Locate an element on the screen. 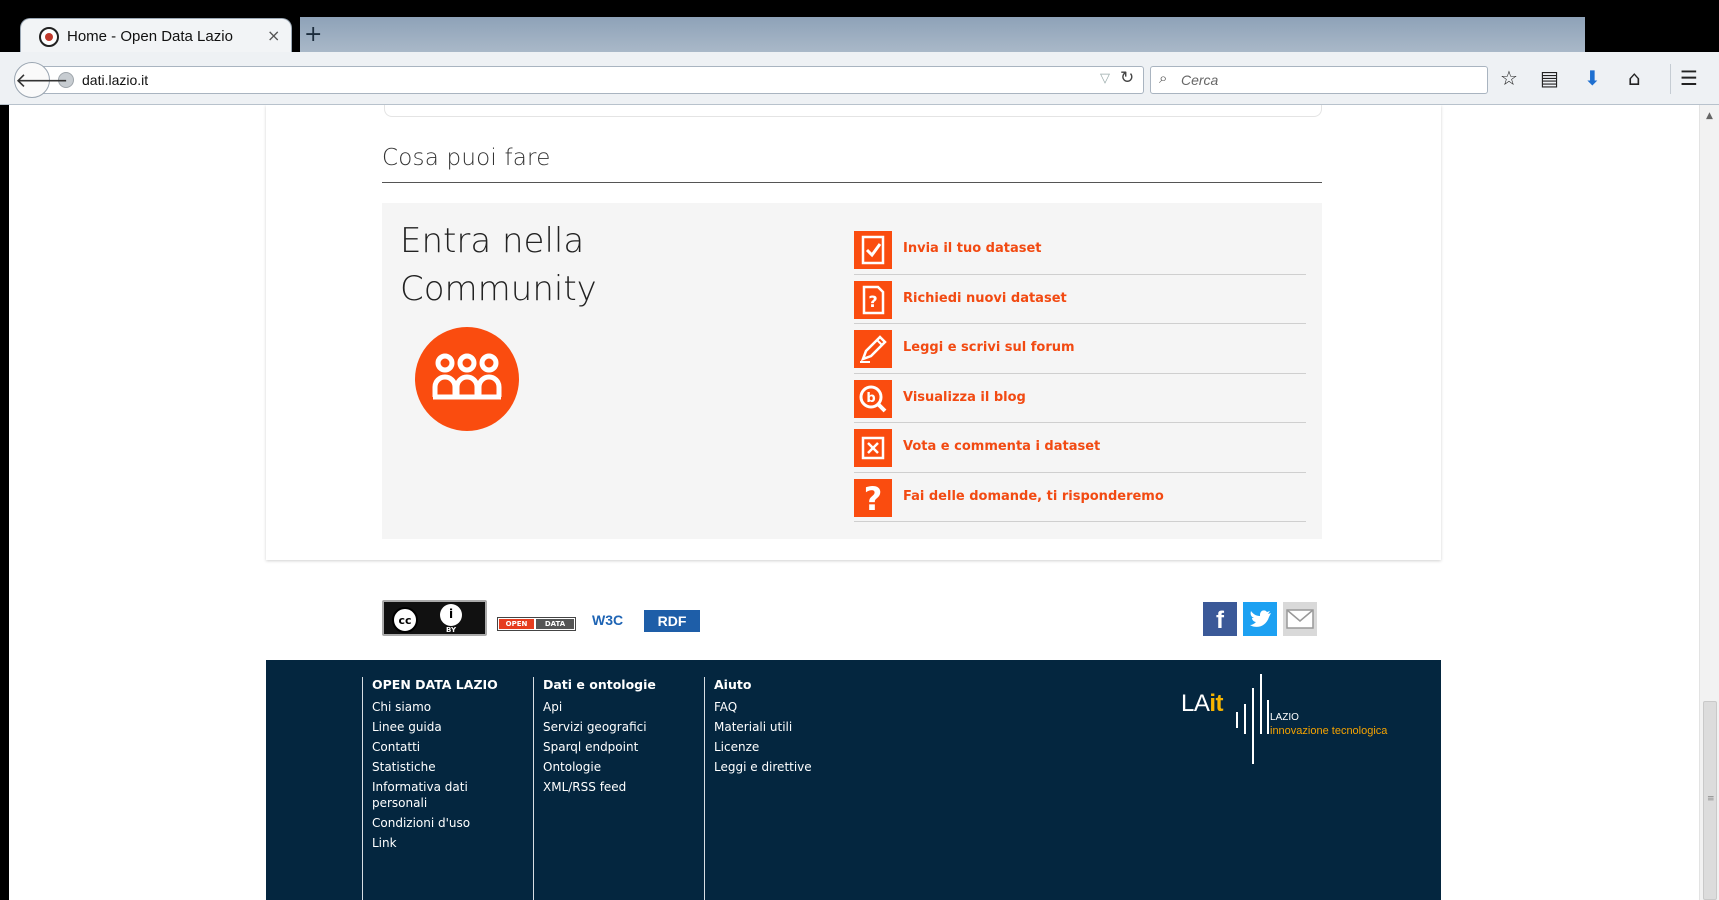 Image resolution: width=1719 pixels, height=900 pixels. footer-link: FAQ is located at coordinates (781, 707).